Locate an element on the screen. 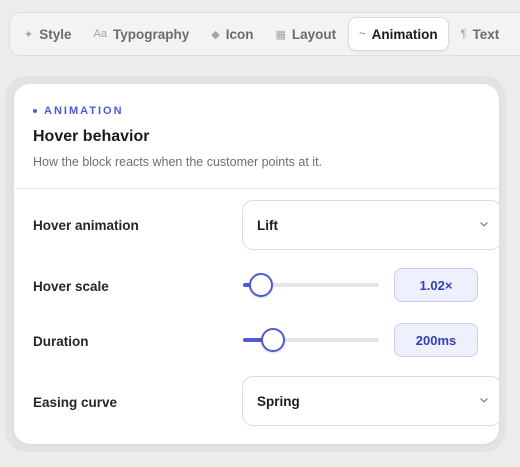 The image size is (520, 467). tab-label: Animation is located at coordinates (404, 34).